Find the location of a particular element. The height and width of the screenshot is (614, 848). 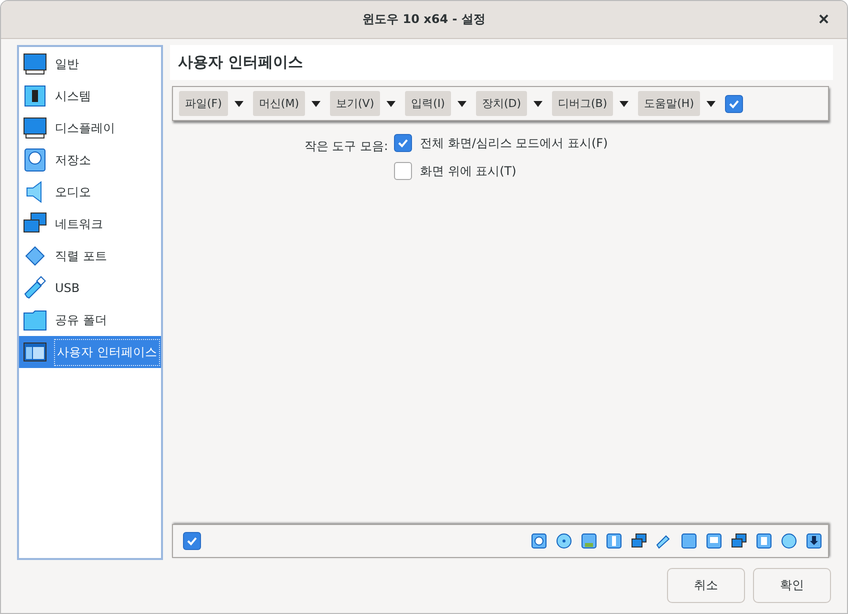

floppy-icon is located at coordinates (589, 541).